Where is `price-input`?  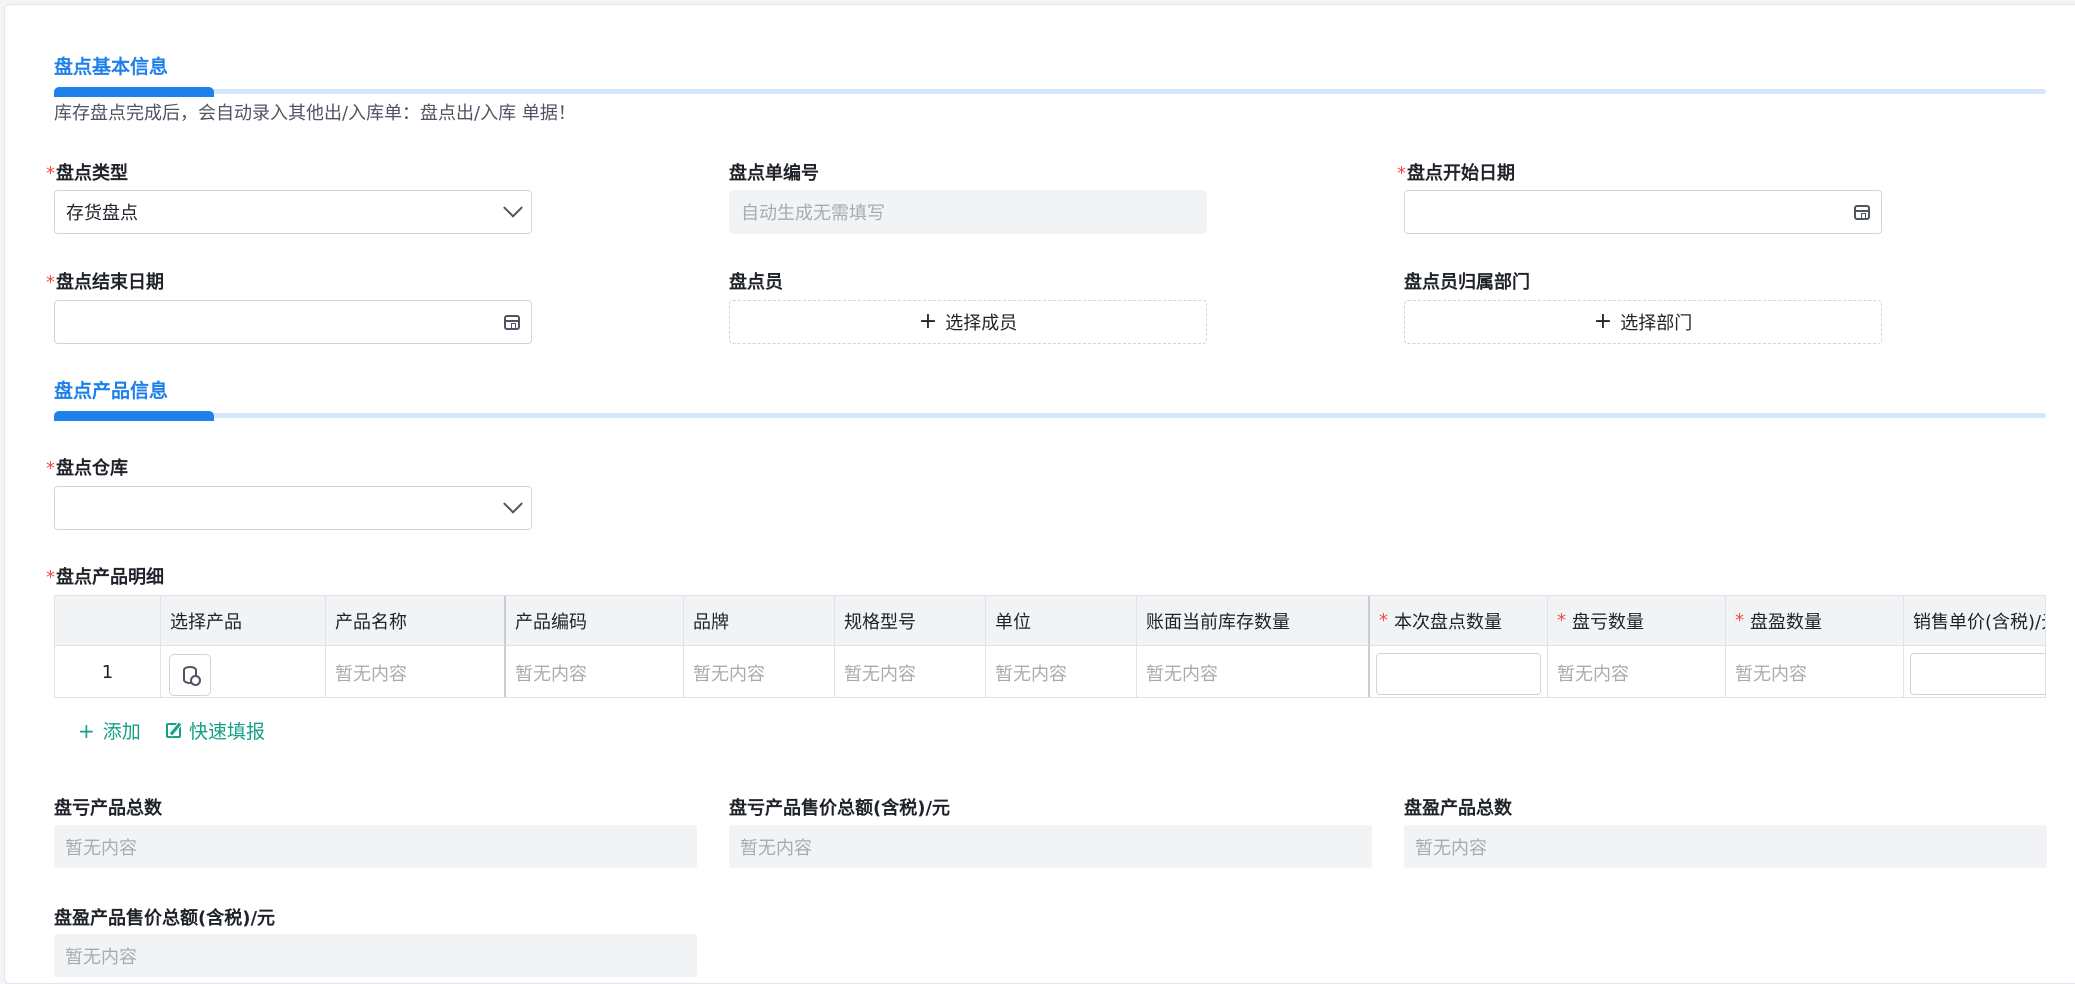 price-input is located at coordinates (1977, 674).